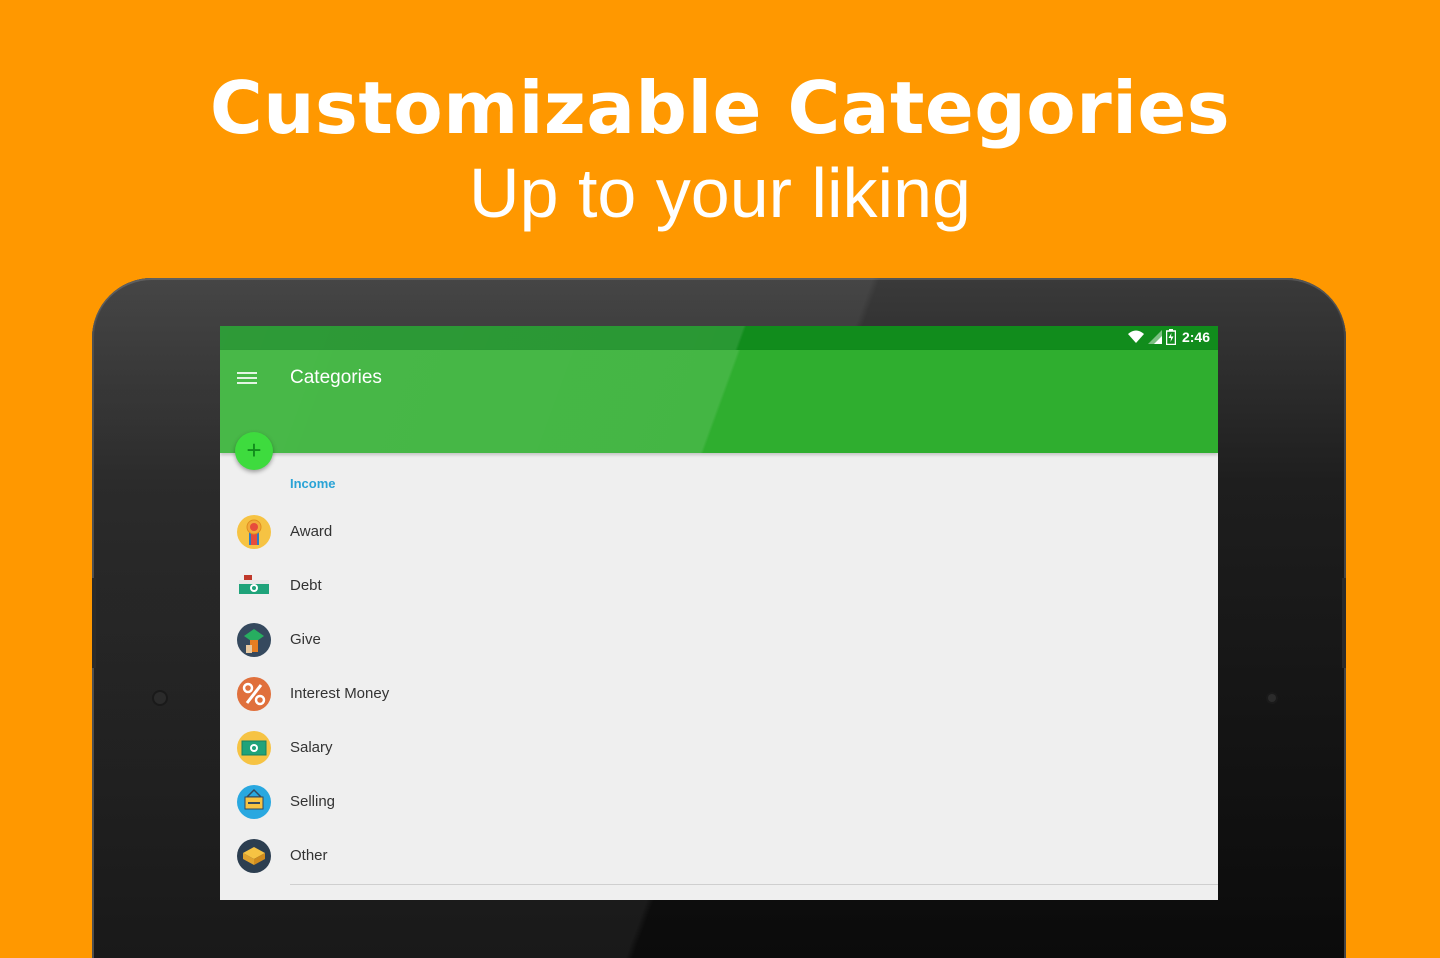 The image size is (1440, 958). What do you see at coordinates (254, 856) in the screenshot?
I see `stack-box-icon` at bounding box center [254, 856].